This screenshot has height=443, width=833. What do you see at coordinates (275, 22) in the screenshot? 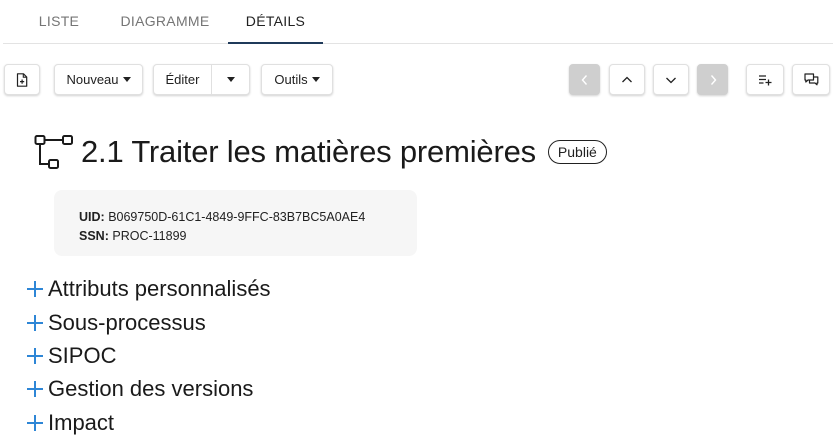
I see `tab-details: DÉTAILS` at bounding box center [275, 22].